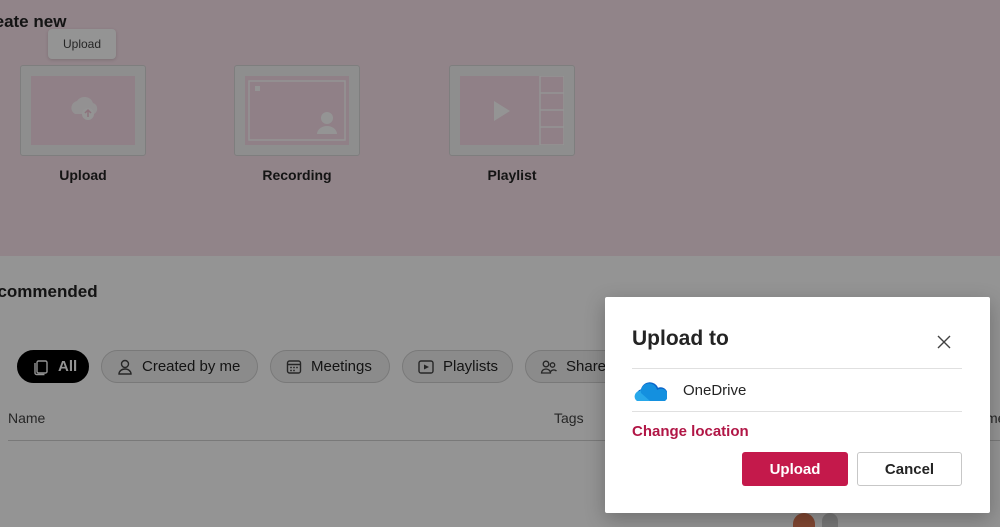  I want to click on onedrive-location, so click(650, 394).